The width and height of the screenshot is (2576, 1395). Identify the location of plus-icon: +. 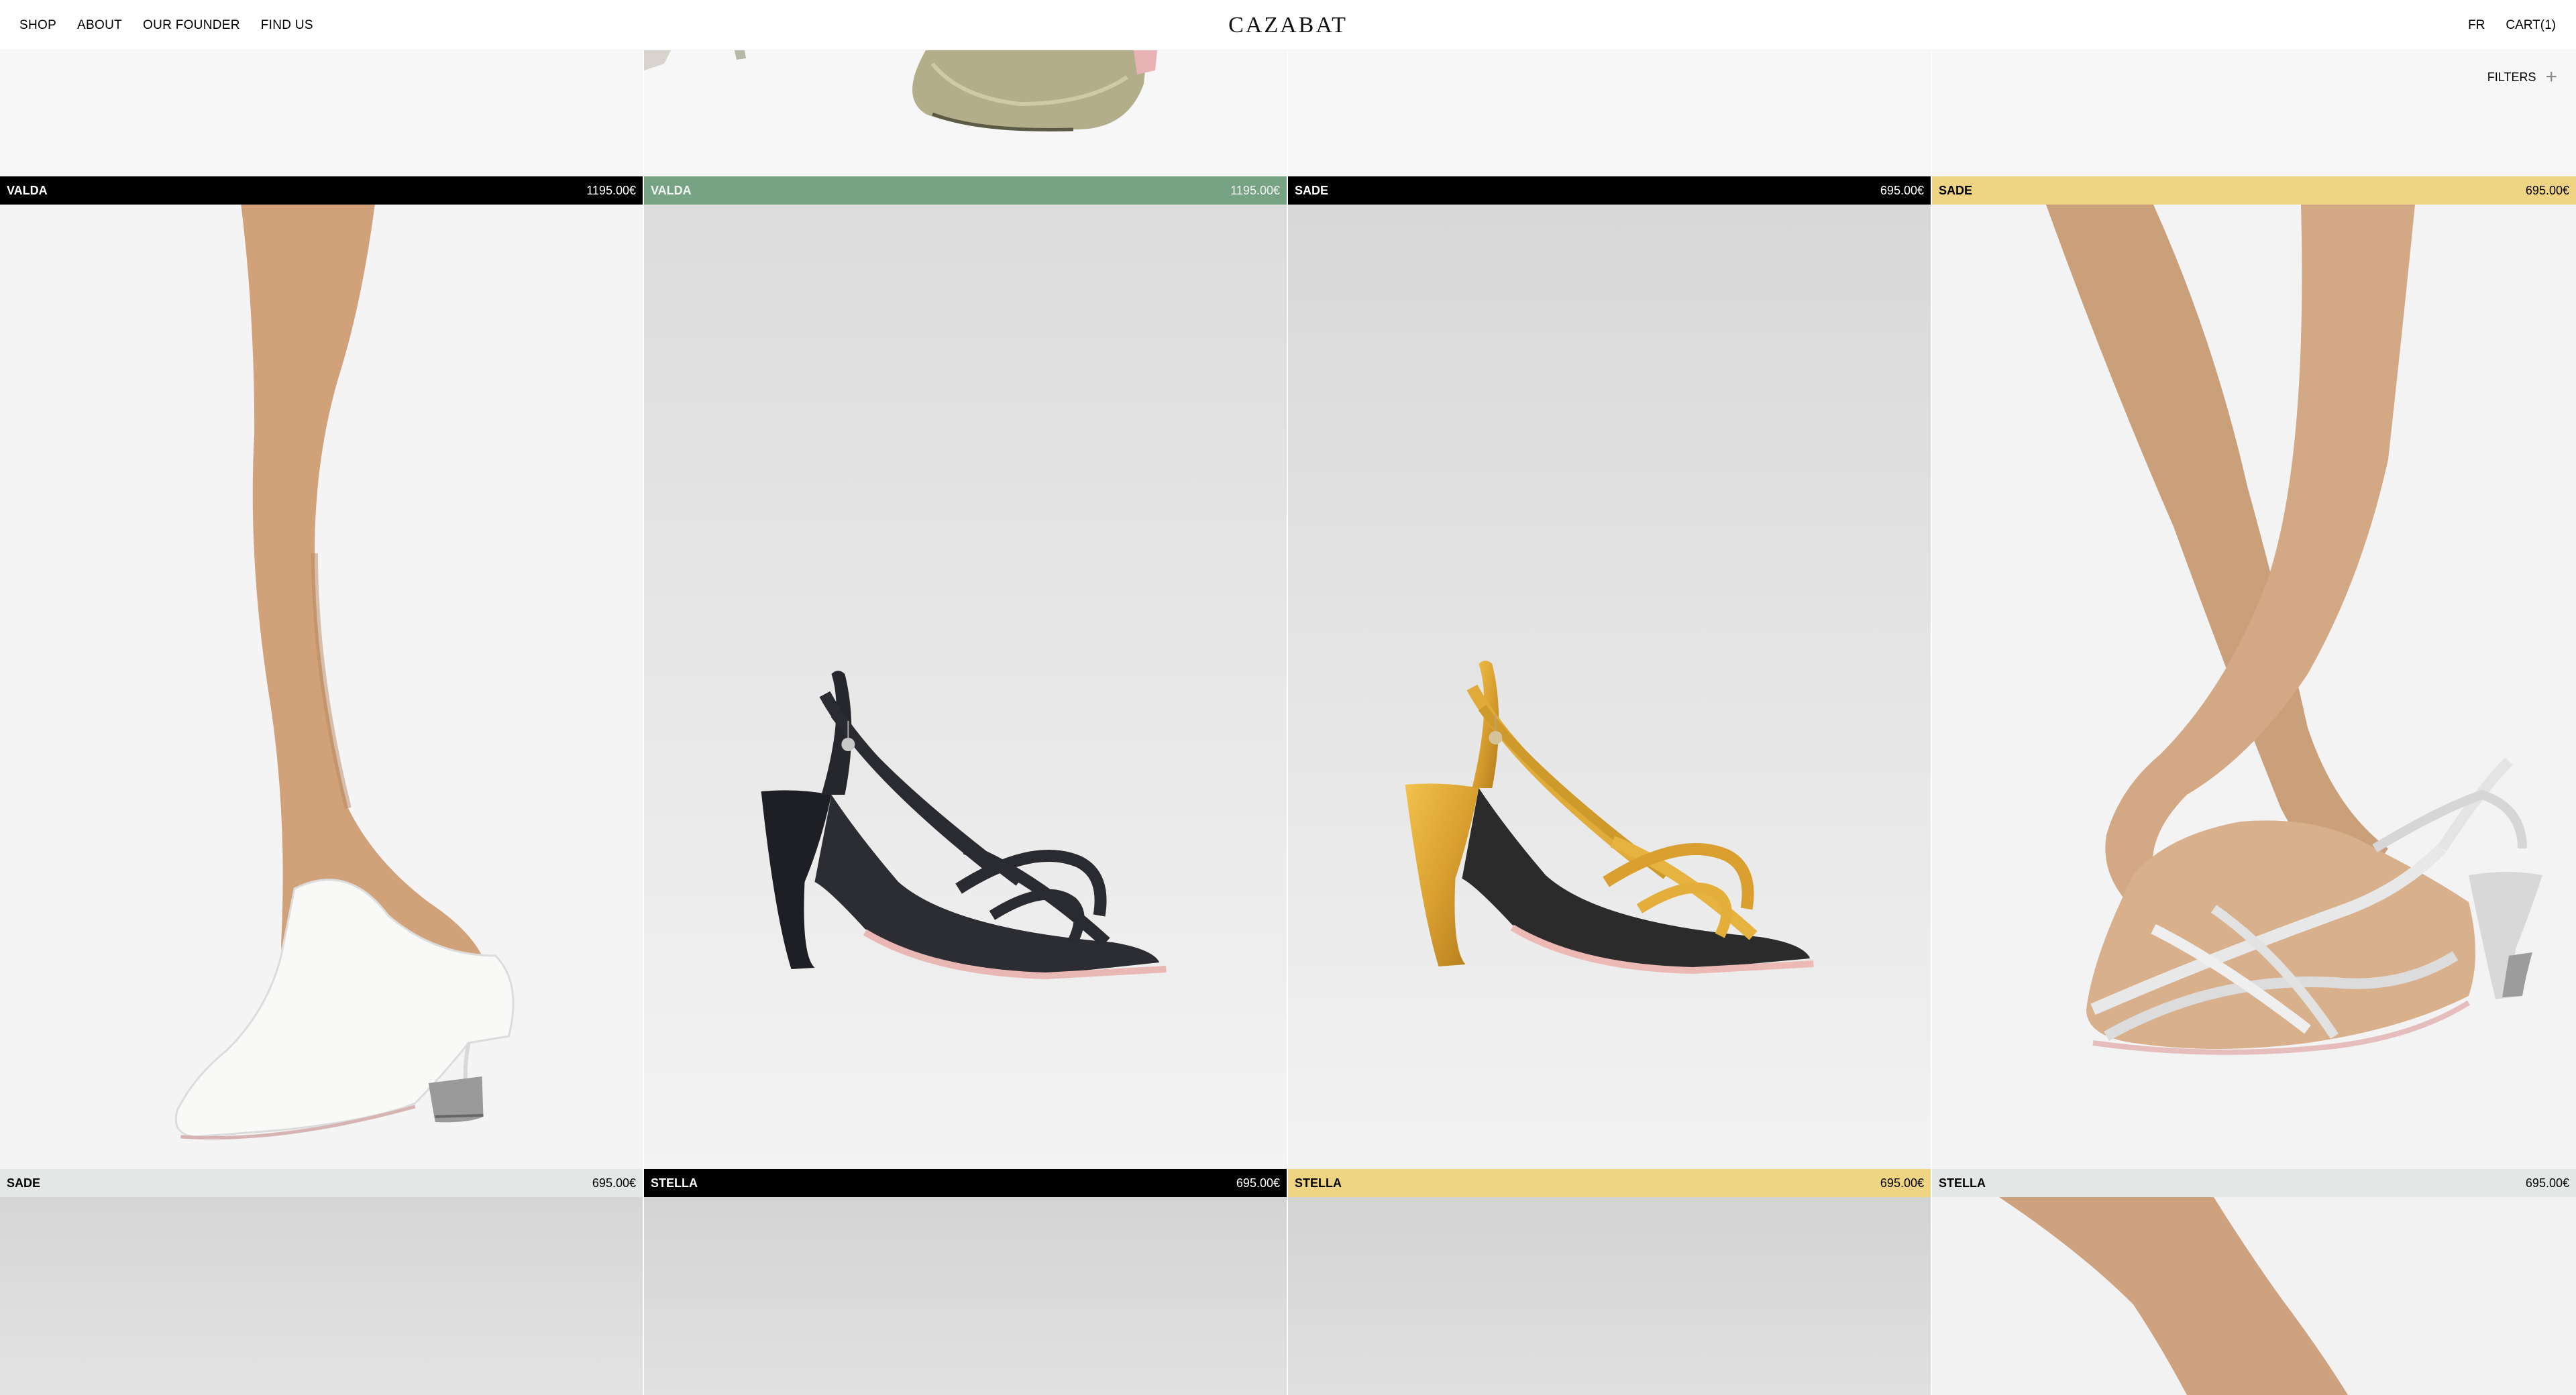
(2551, 77).